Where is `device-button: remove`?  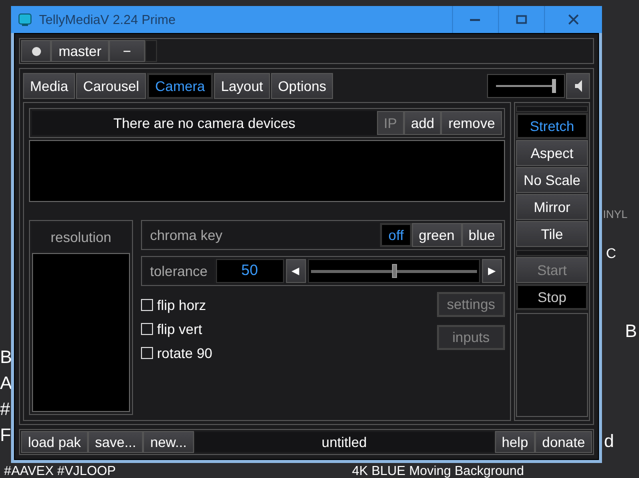 device-button: remove is located at coordinates (471, 123).